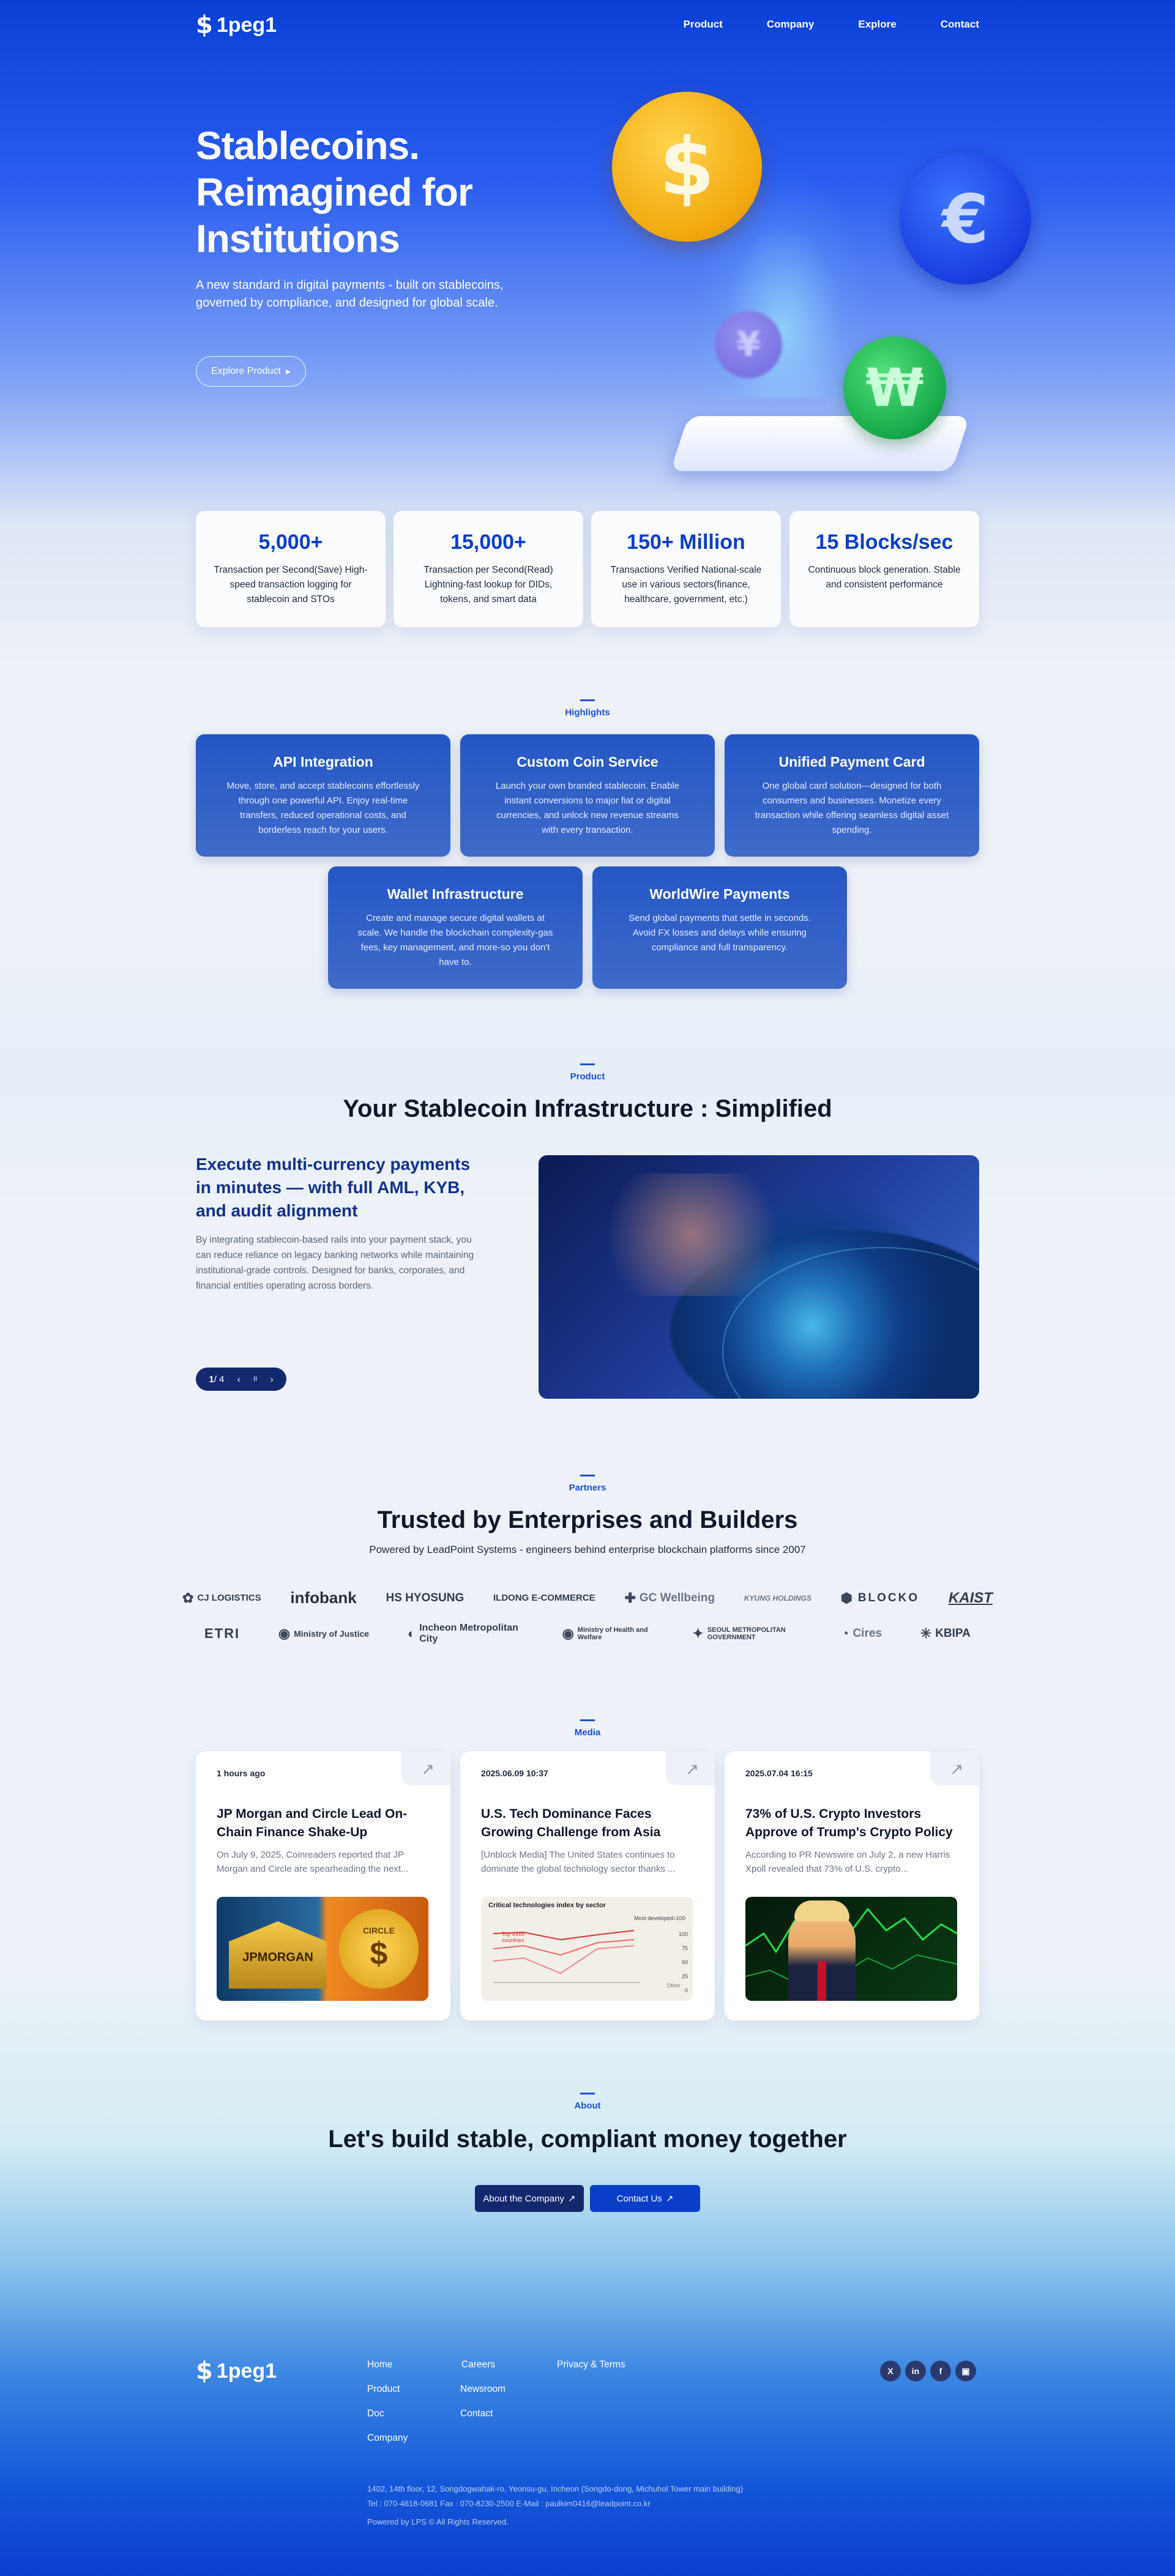 The width and height of the screenshot is (1175, 2576). I want to click on partner-logo-gc: ✚ GC Wellbeing, so click(669, 1598).